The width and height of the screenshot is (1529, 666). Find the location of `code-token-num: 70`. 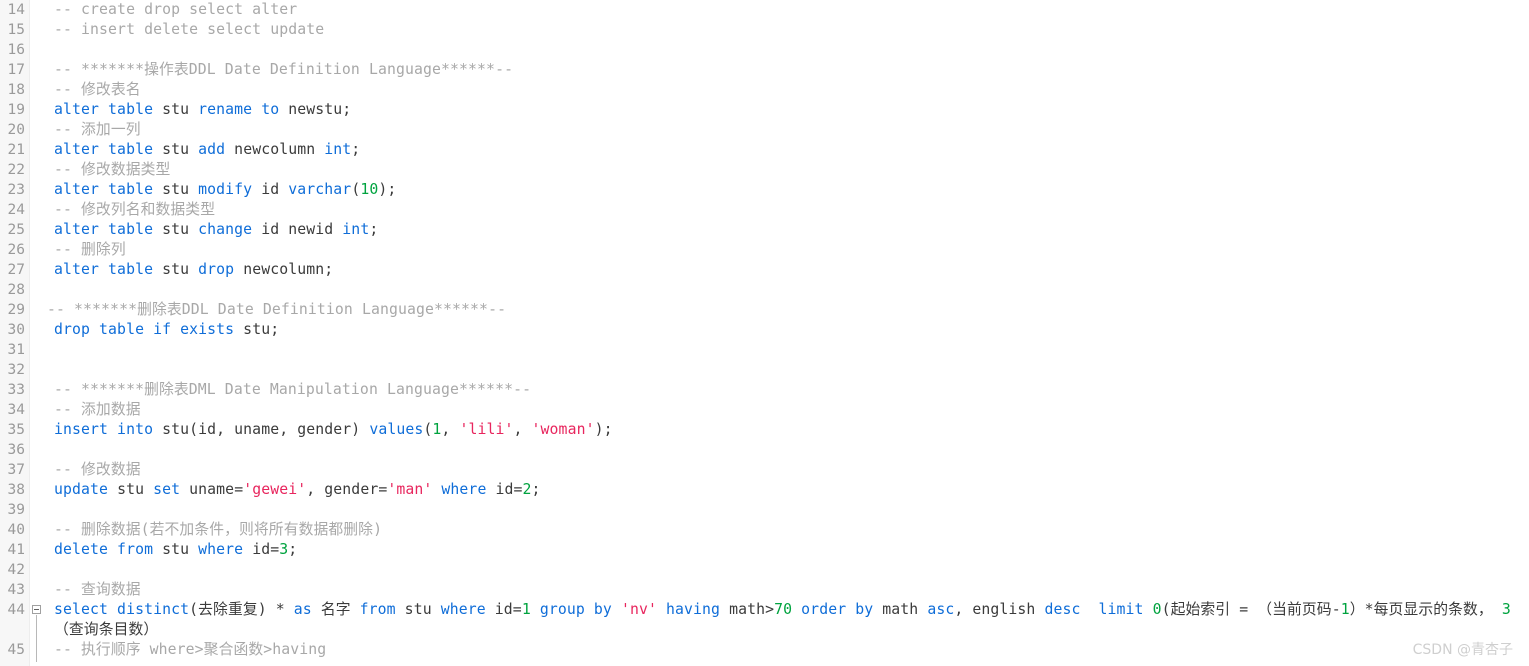

code-token-num: 70 is located at coordinates (783, 609).